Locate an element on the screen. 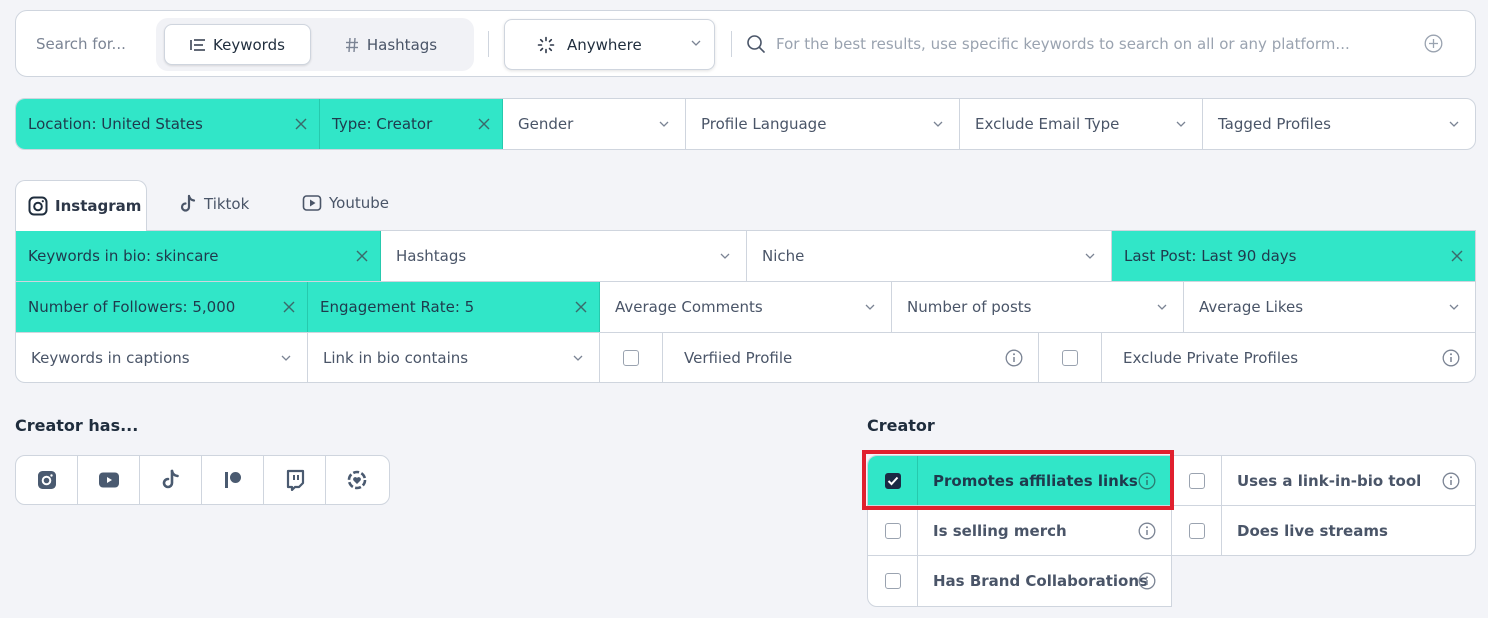 This screenshot has width=1488, height=618. filter-hashtags: Hashtags is located at coordinates (564, 256).